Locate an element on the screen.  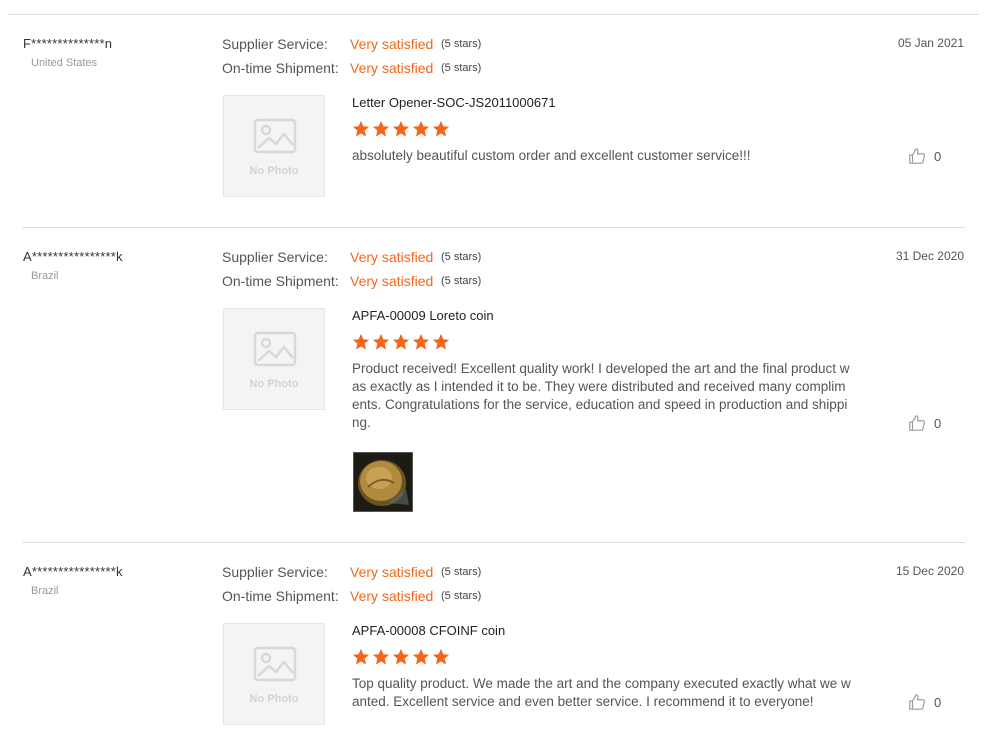
coin-photo-icon is located at coordinates (383, 482).